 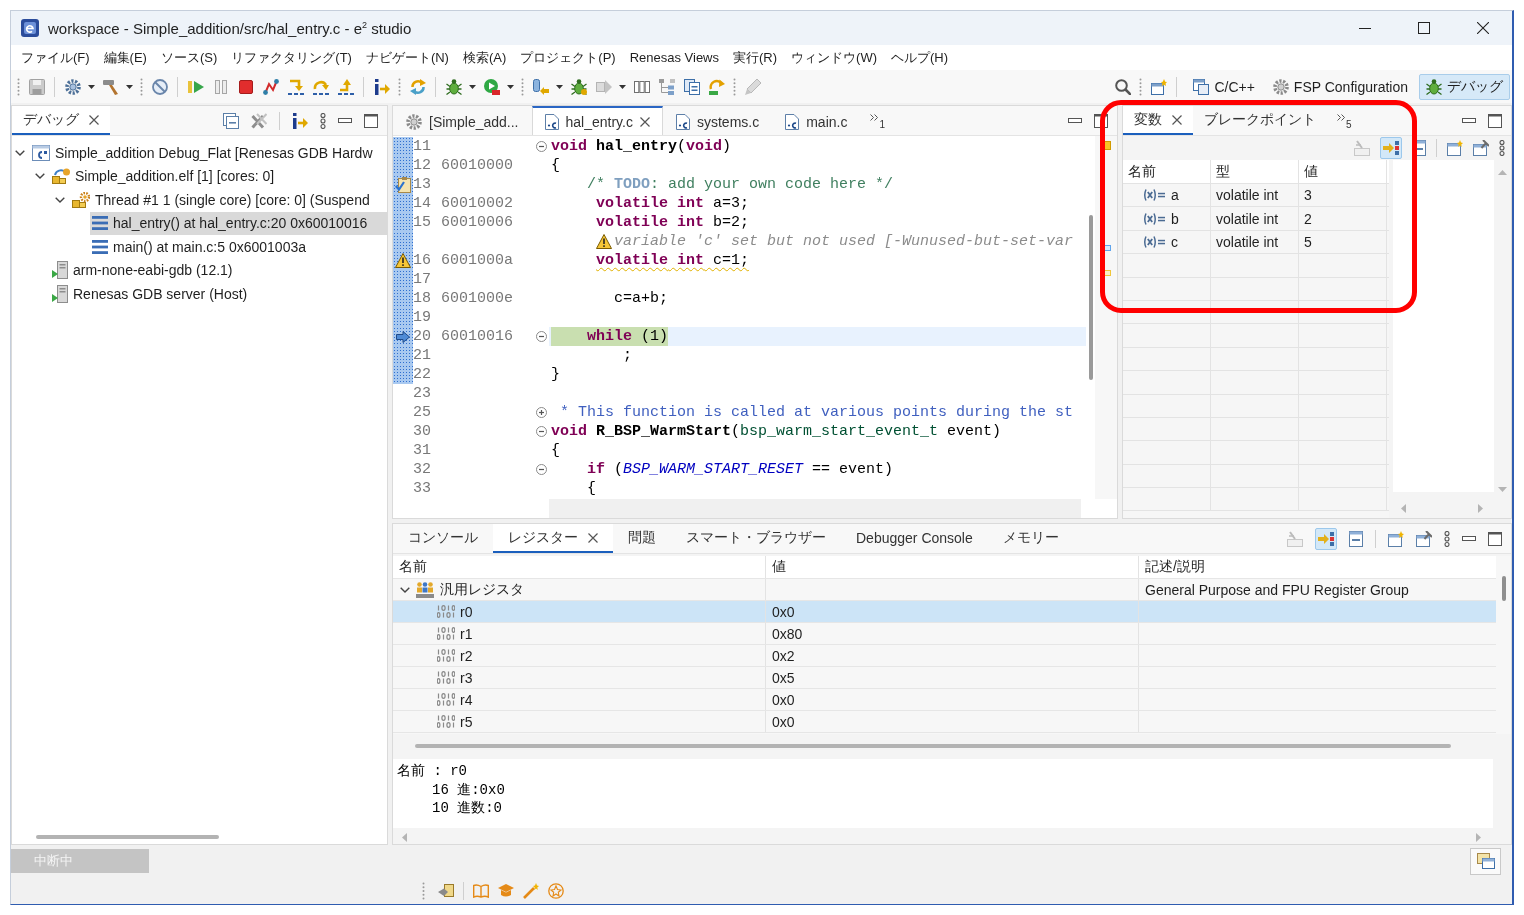 I want to click on instruction-step-icon, so click(x=381, y=86).